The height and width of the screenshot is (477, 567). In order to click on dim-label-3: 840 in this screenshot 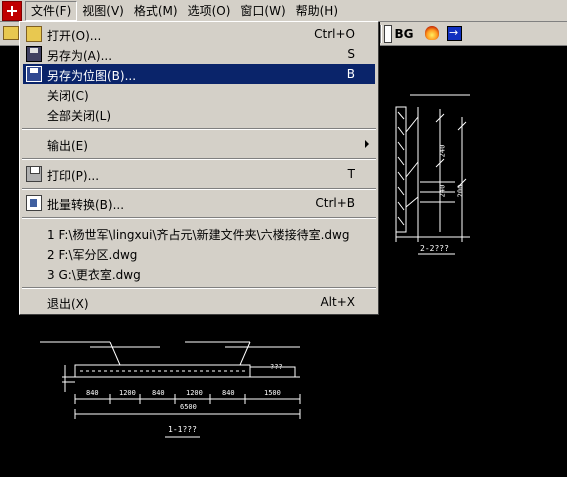, I will do `click(158, 393)`.